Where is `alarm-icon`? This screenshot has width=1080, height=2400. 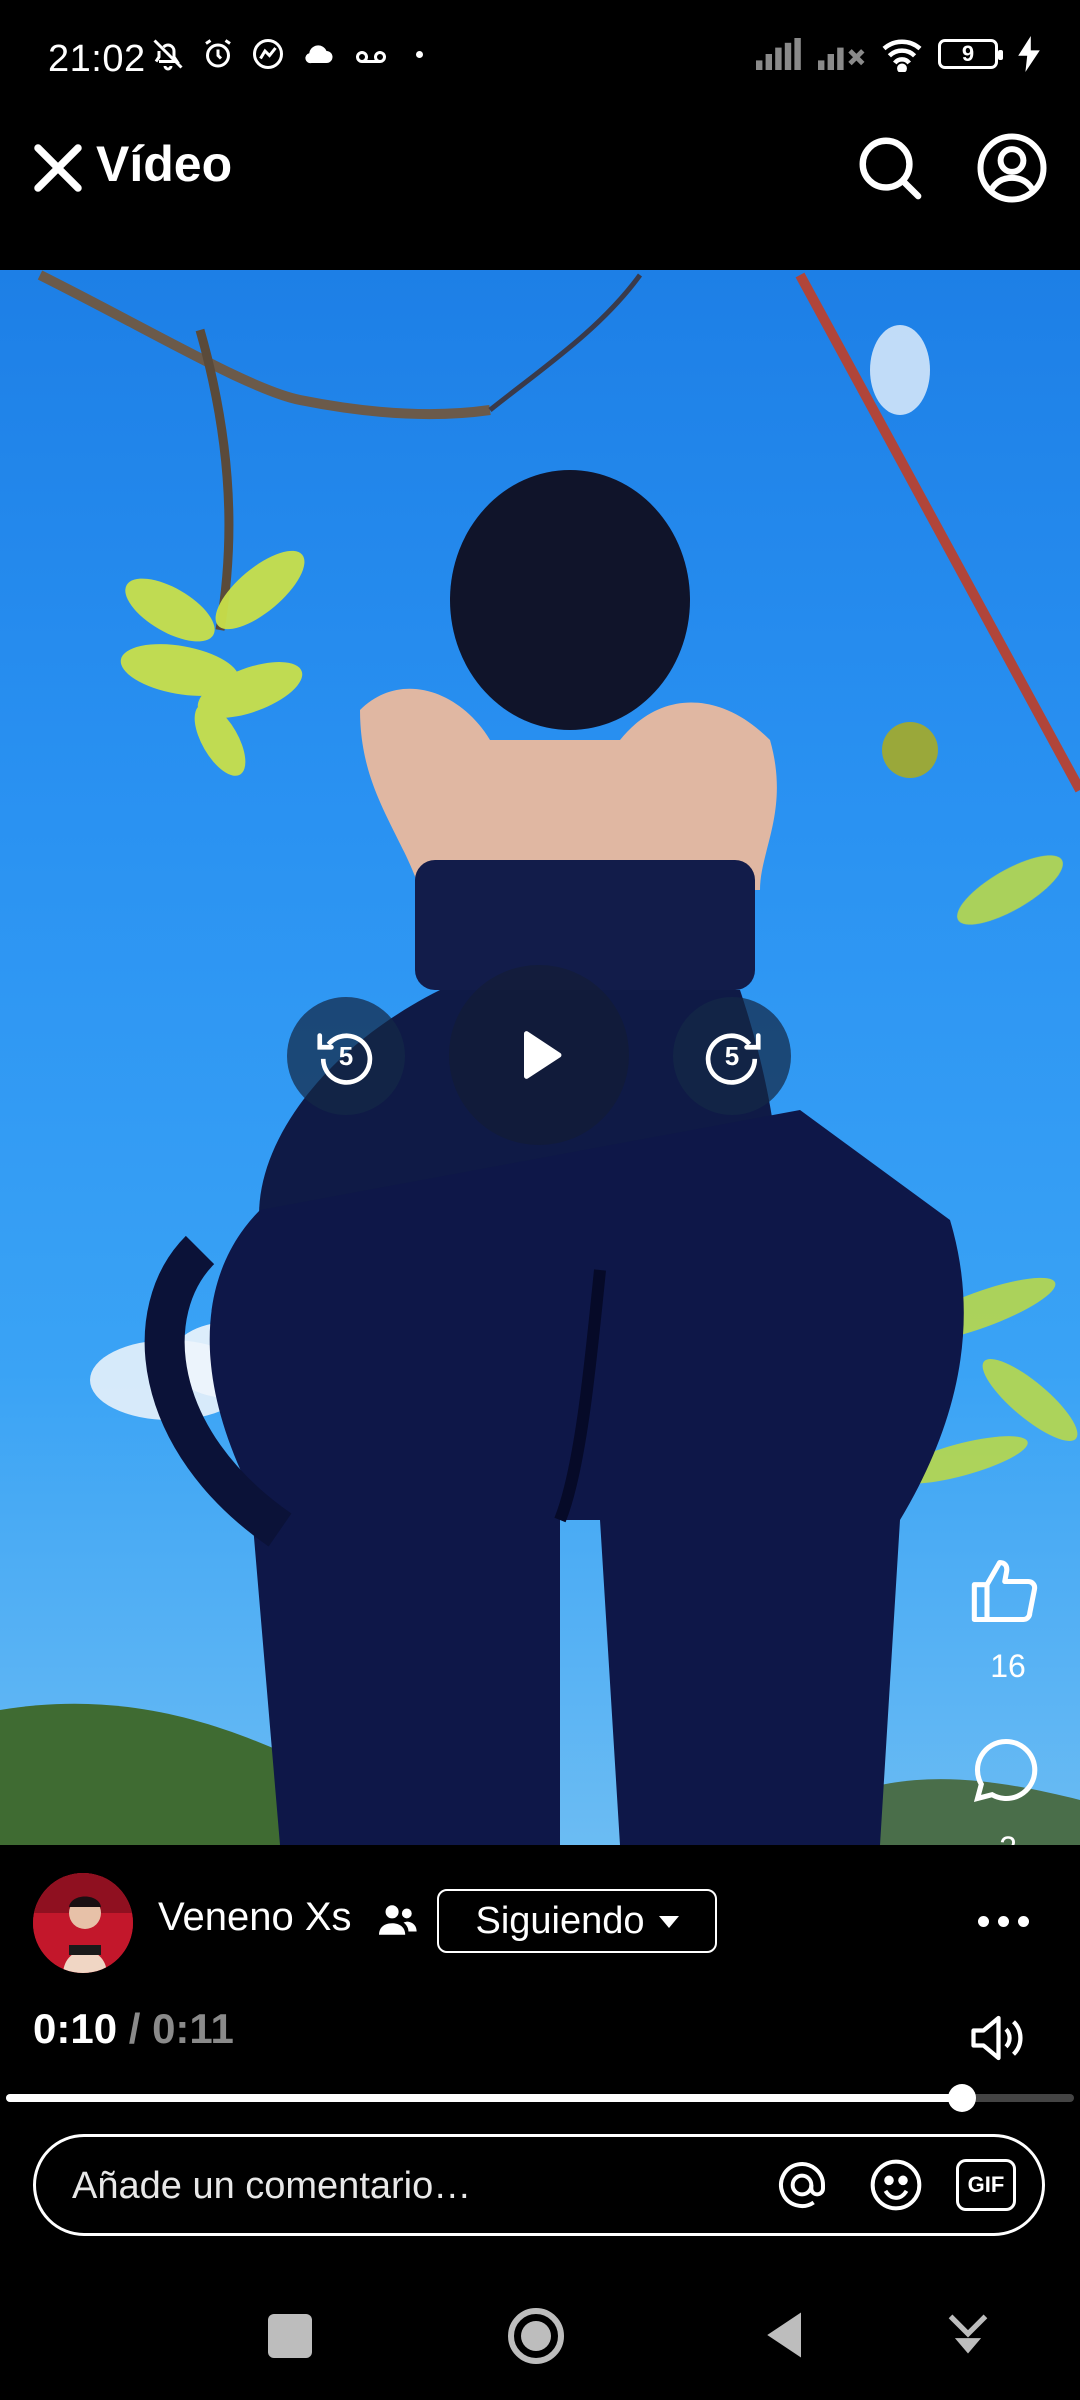 alarm-icon is located at coordinates (218, 53).